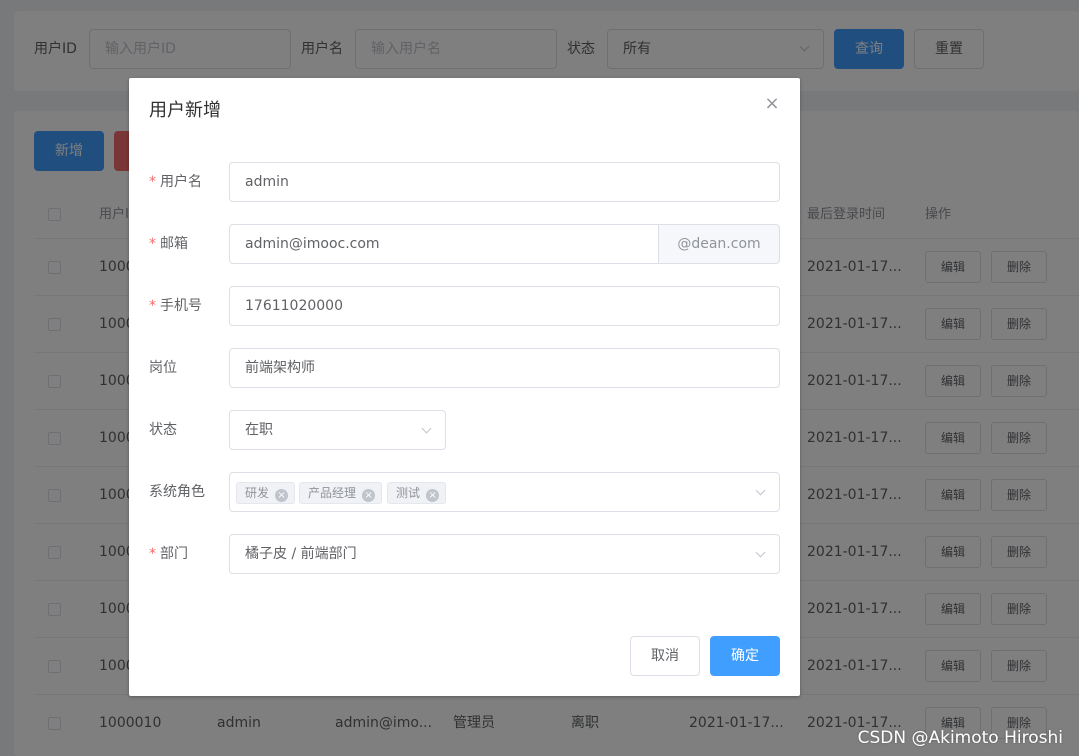  I want to click on roles-select: 研发 × 产品经理 × 测试 ×, so click(504, 492).